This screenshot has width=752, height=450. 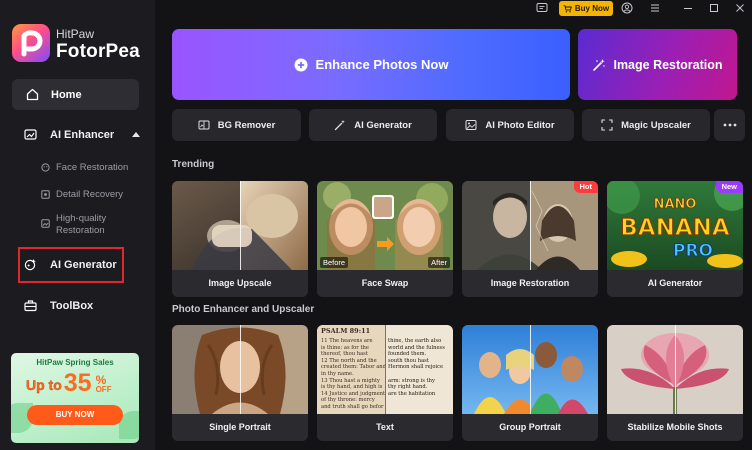 I want to click on text-line: 11 The heavens are, so click(x=347, y=341).